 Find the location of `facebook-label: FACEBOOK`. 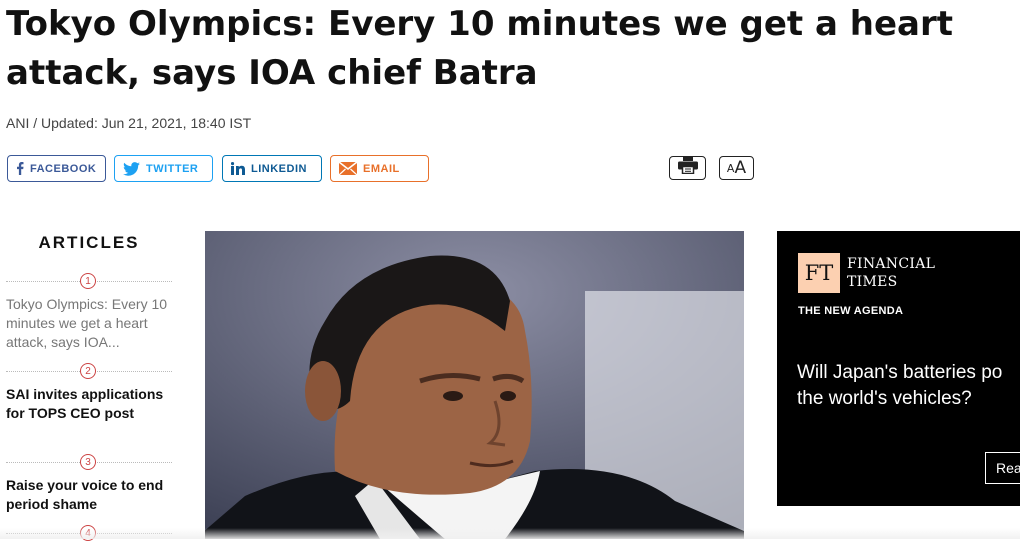

facebook-label: FACEBOOK is located at coordinates (63, 168).